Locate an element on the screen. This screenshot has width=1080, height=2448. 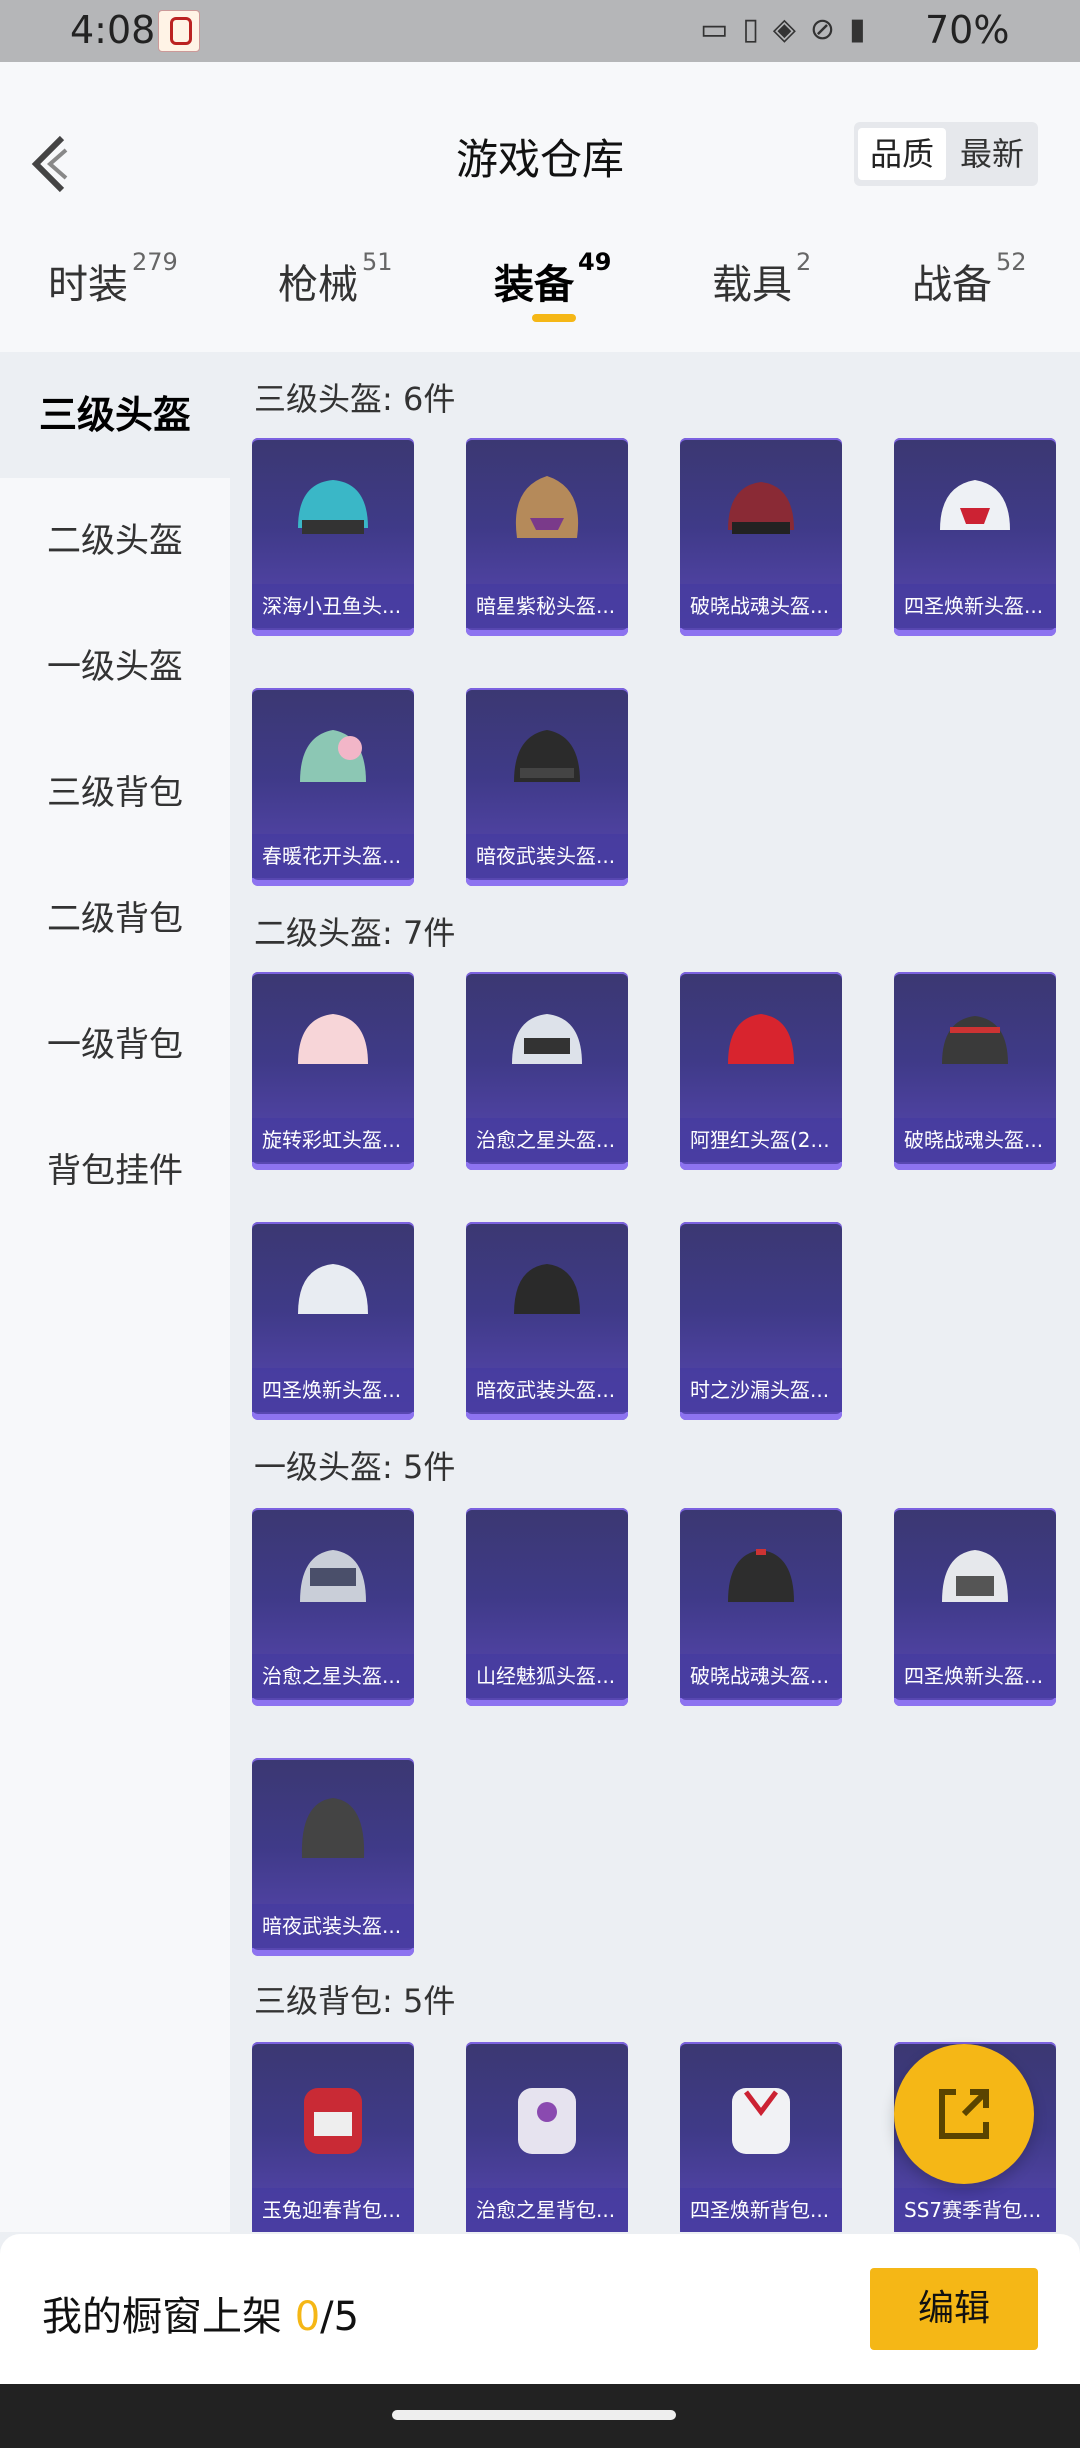
share-button is located at coordinates (964, 2114).